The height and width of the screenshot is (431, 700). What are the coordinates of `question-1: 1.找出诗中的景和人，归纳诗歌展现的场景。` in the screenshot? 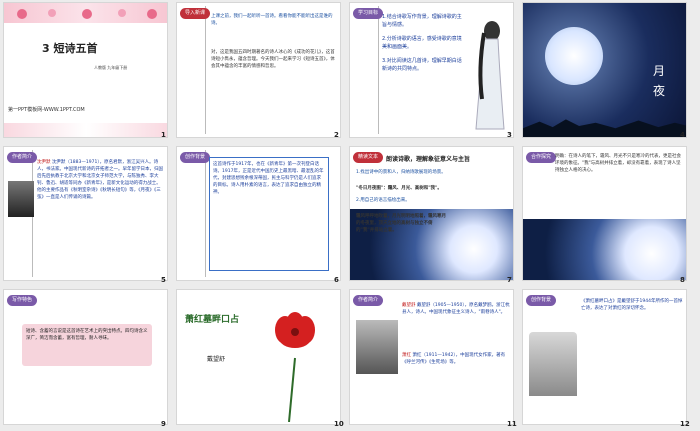 It's located at (401, 172).